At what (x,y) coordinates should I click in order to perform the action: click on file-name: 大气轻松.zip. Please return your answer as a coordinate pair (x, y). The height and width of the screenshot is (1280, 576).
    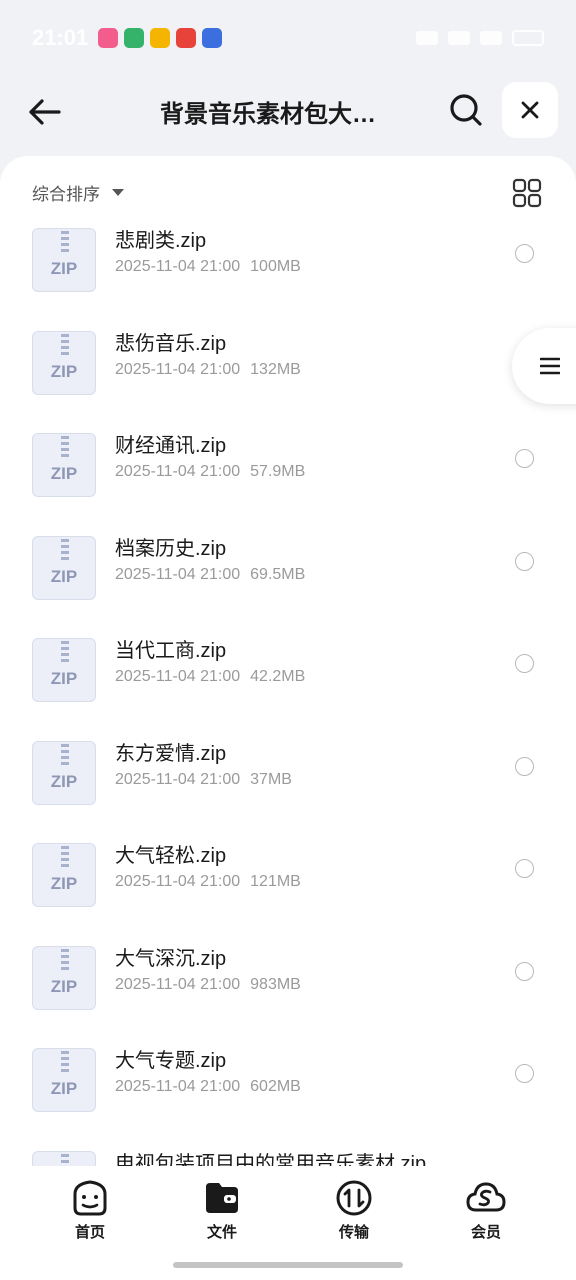
    Looking at the image, I should click on (171, 856).